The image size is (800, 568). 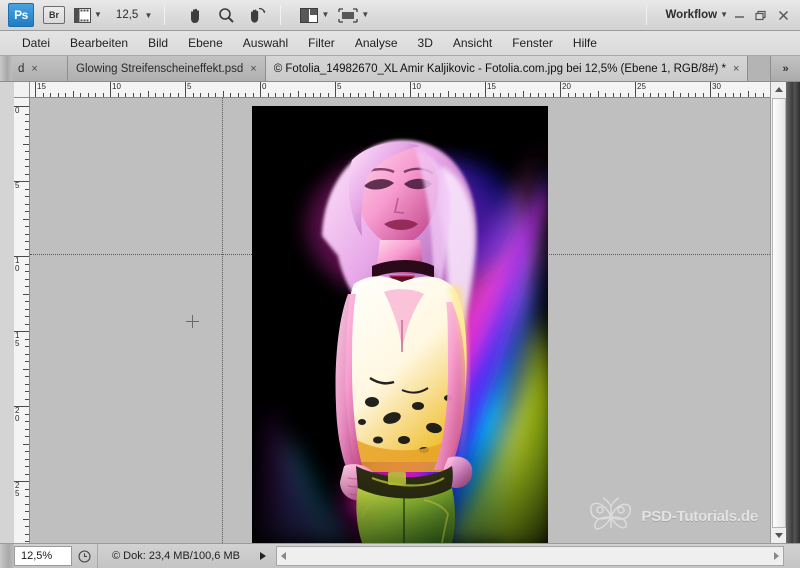 I want to click on vertical-scroll-thumb, so click(x=779, y=313).